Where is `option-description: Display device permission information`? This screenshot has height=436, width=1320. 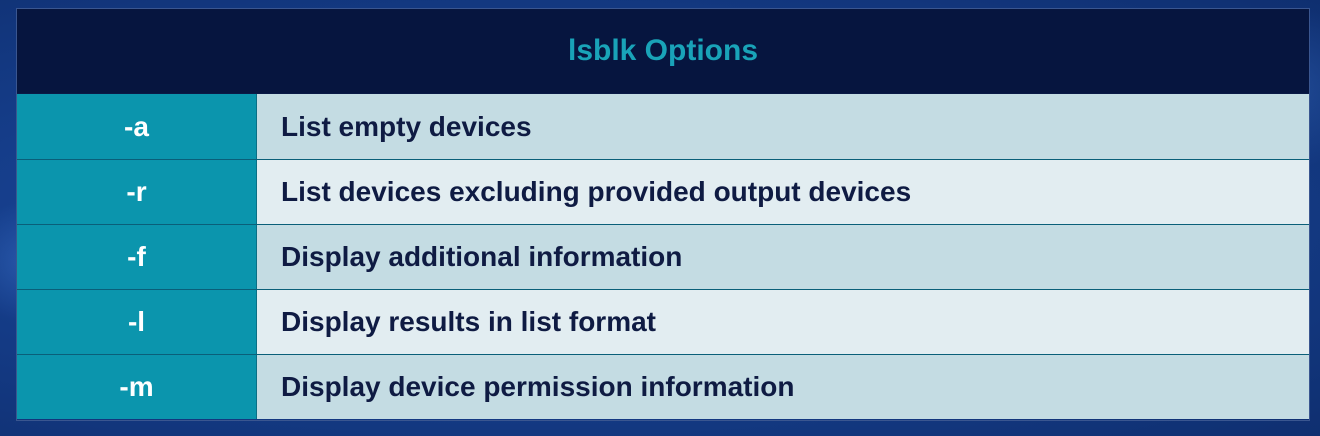
option-description: Display device permission information is located at coordinates (783, 387).